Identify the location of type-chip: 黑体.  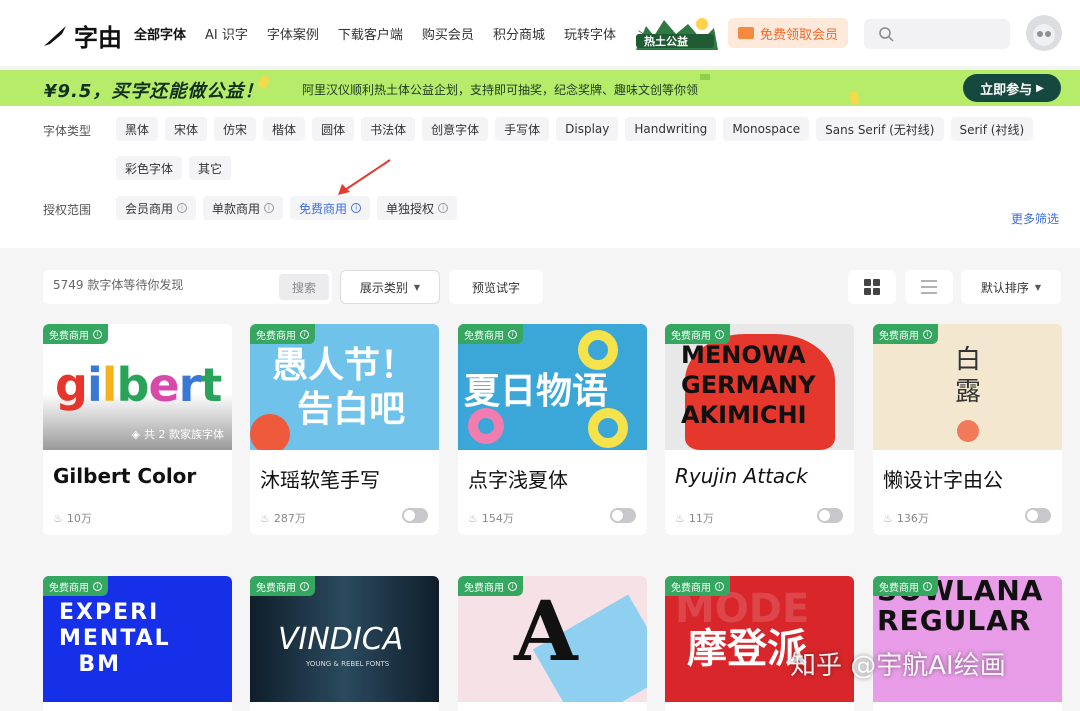
(137, 129).